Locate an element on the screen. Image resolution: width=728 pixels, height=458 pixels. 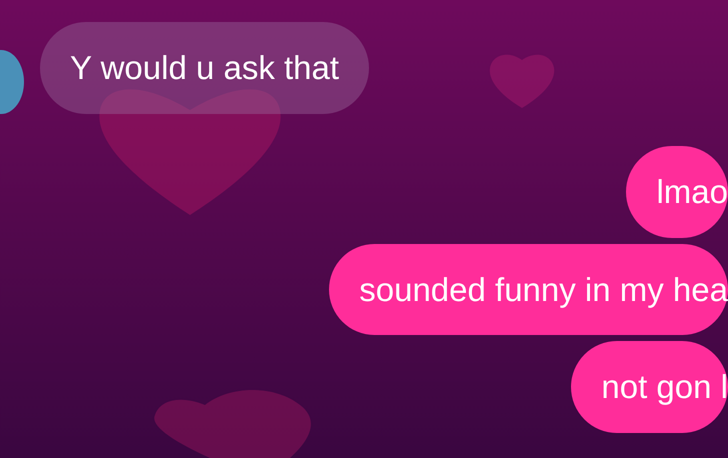
received-message: Y would u ask that is located at coordinates (205, 68).